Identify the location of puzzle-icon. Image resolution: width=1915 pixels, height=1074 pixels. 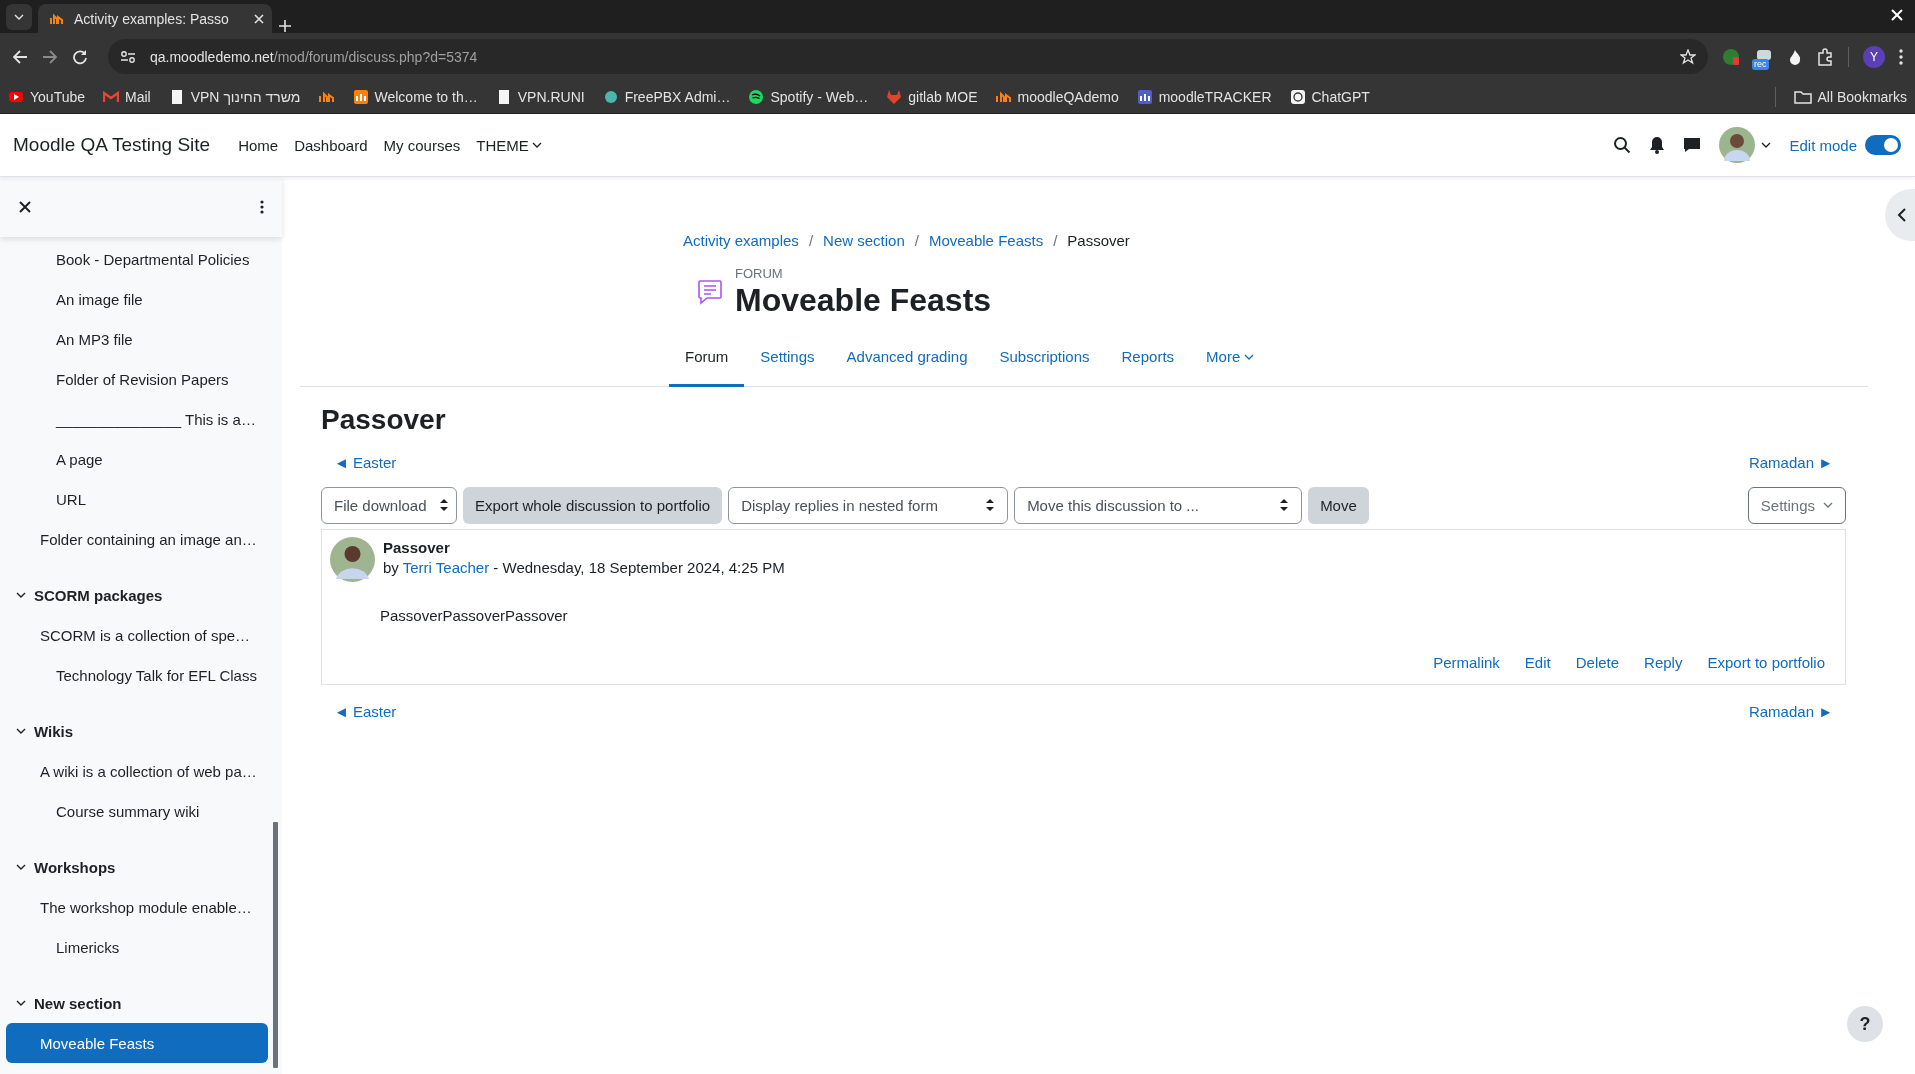
(1825, 56).